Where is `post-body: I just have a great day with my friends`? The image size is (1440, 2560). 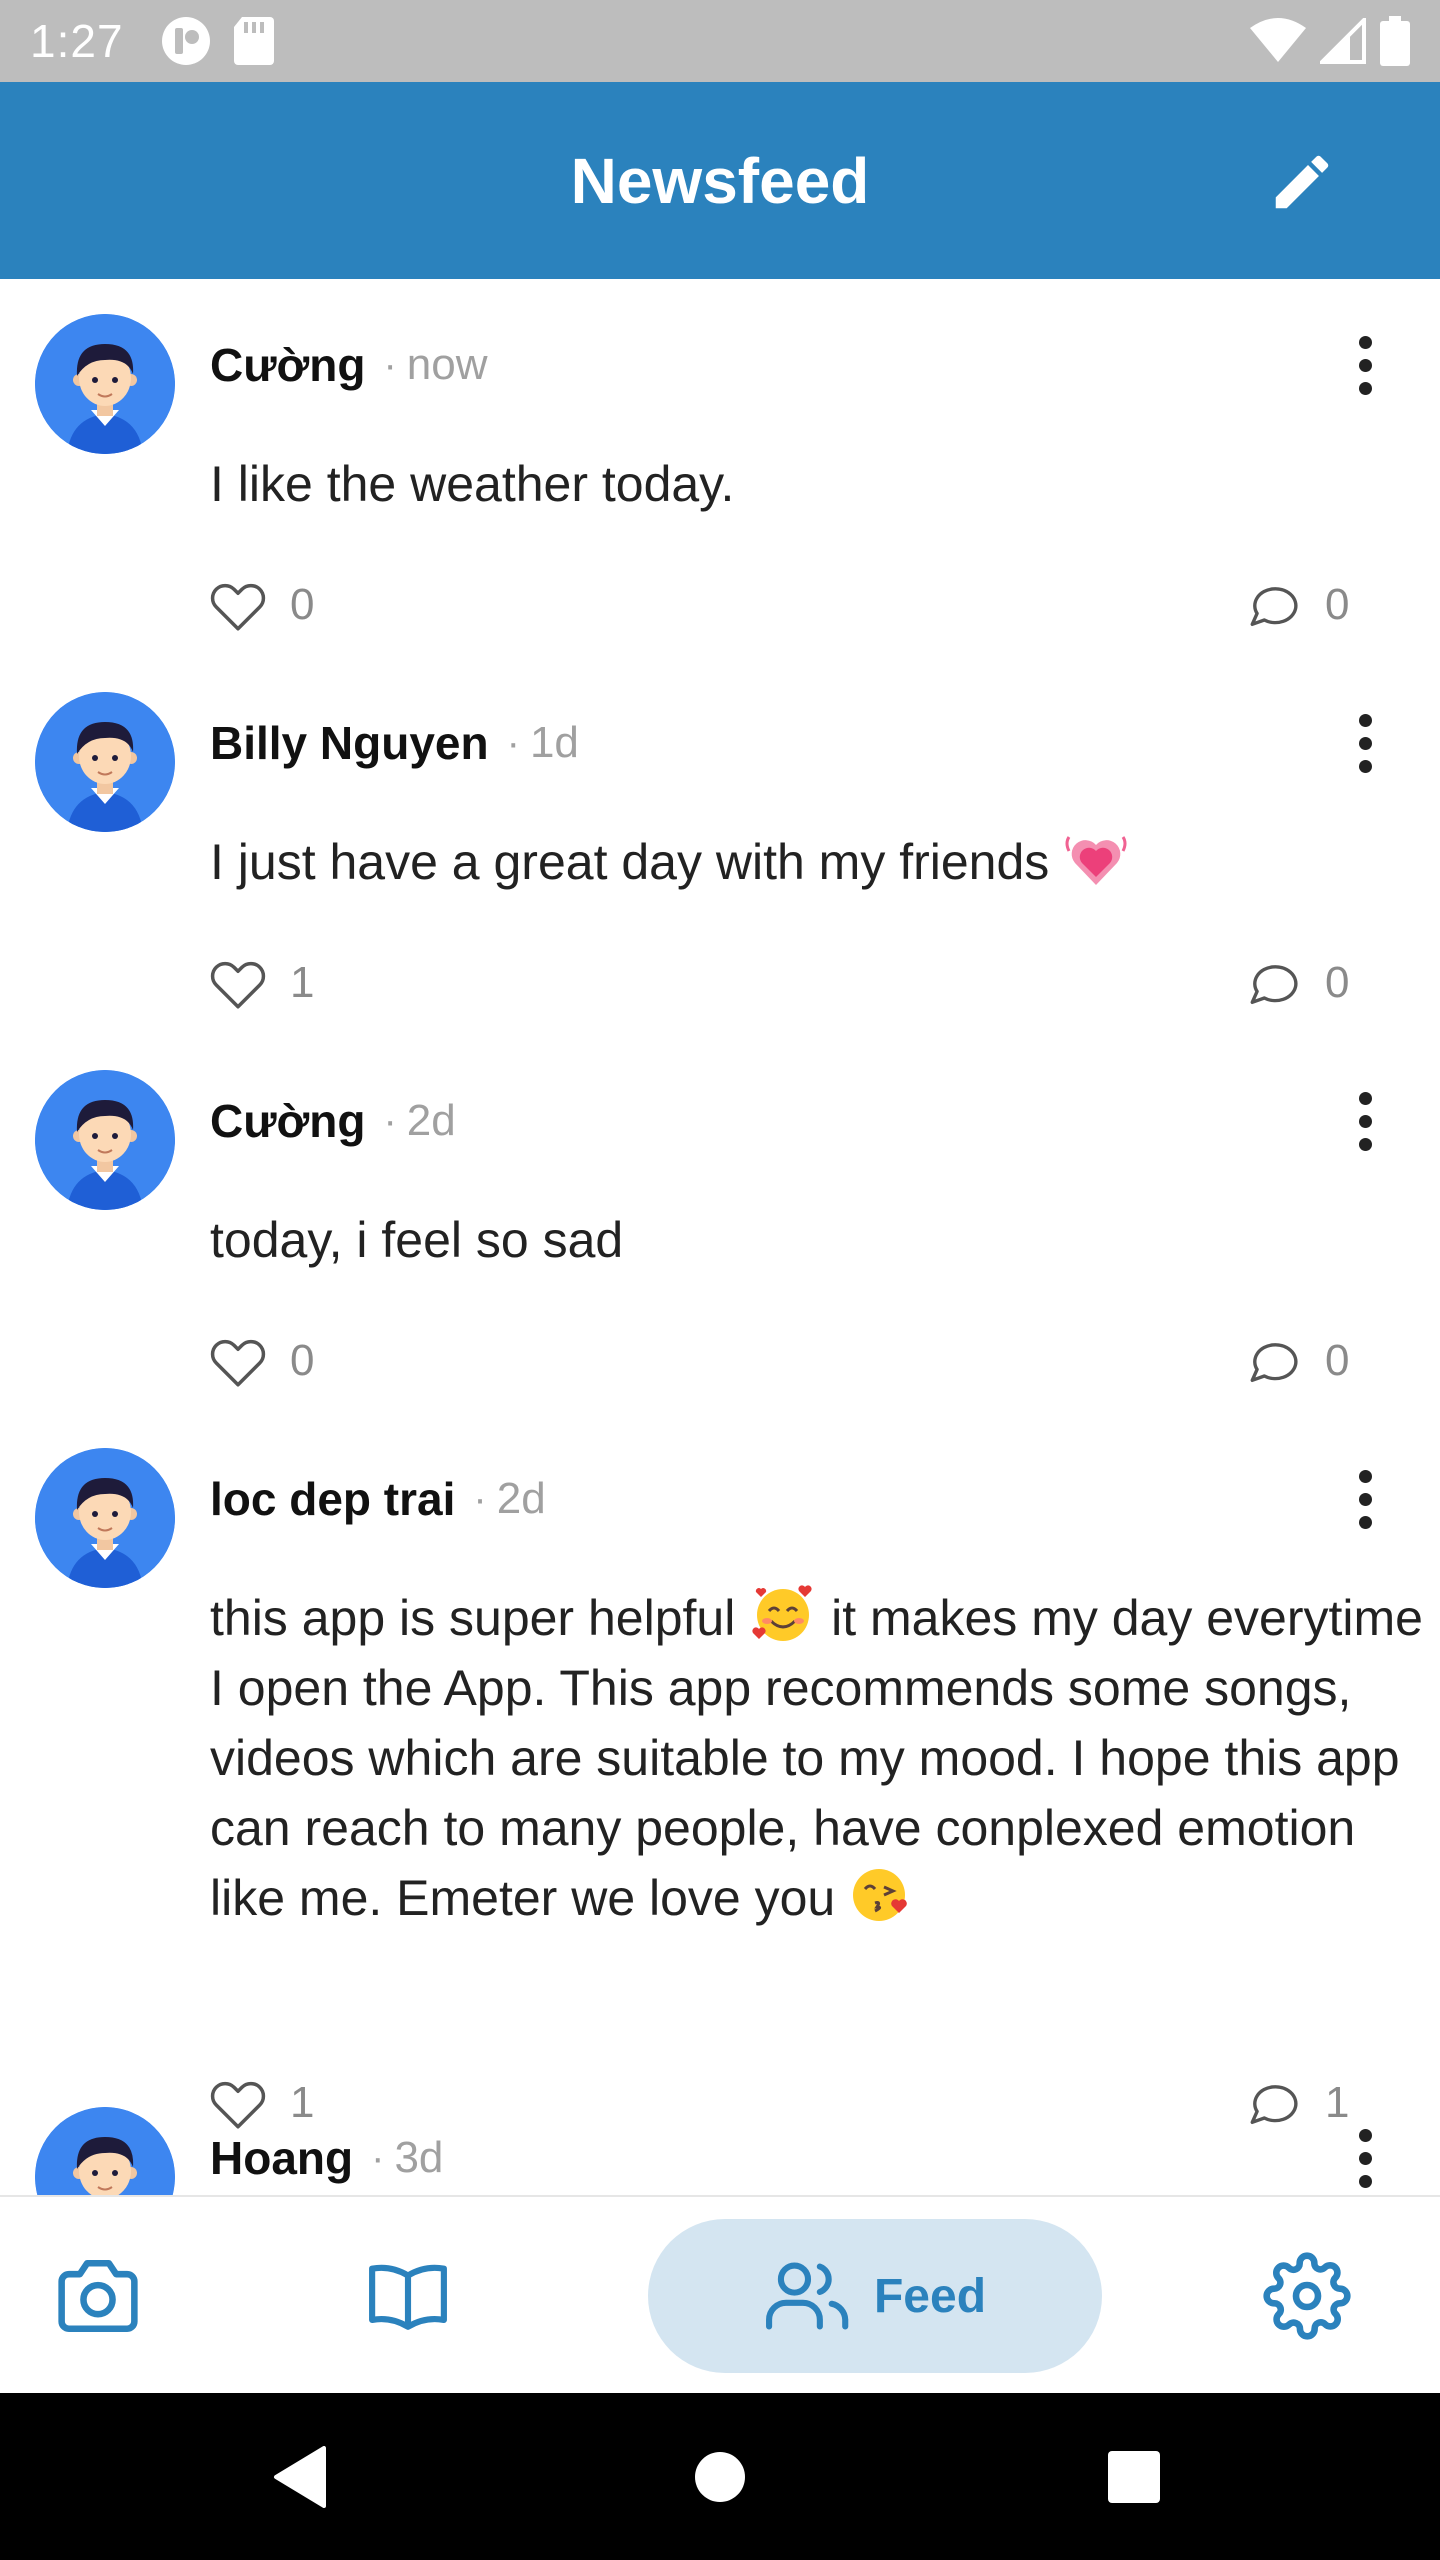 post-body: I just have a great day with my friends is located at coordinates (822, 862).